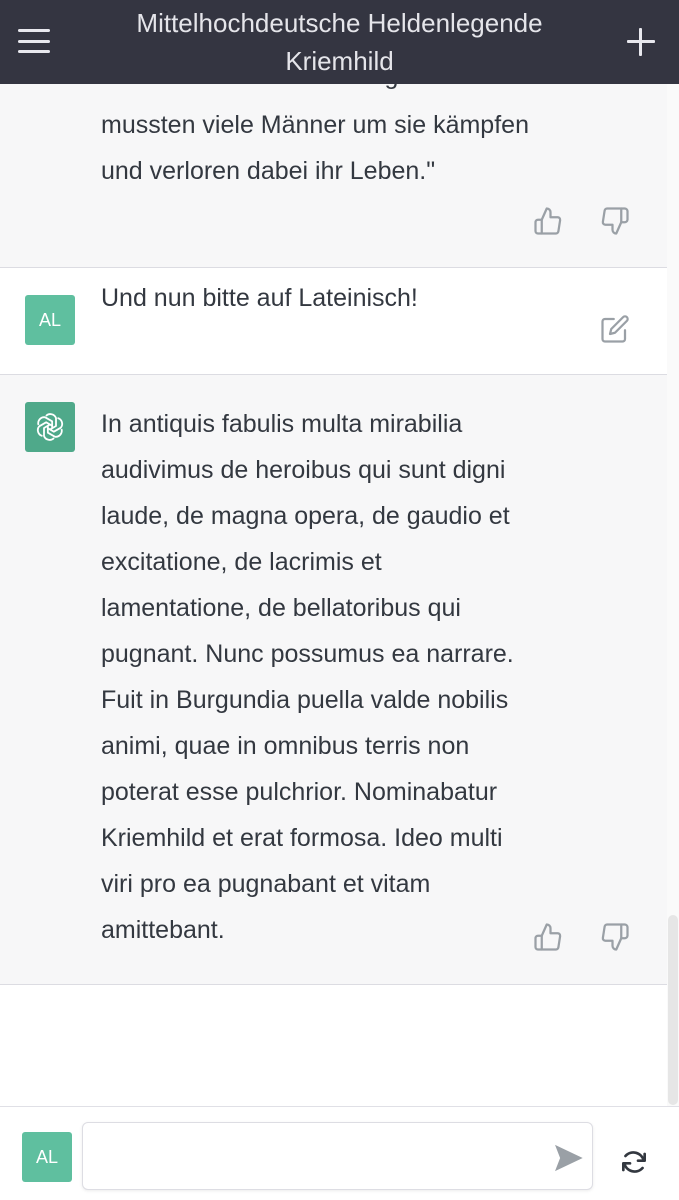  Describe the element at coordinates (50, 427) in the screenshot. I see `openai-logo-icon` at that location.